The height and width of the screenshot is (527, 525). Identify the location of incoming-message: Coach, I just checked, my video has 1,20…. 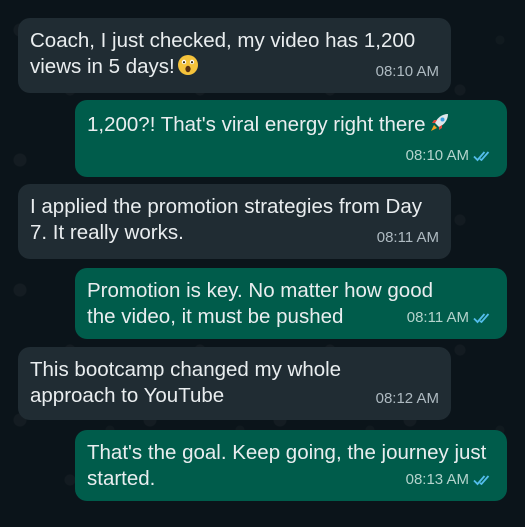
(234, 55).